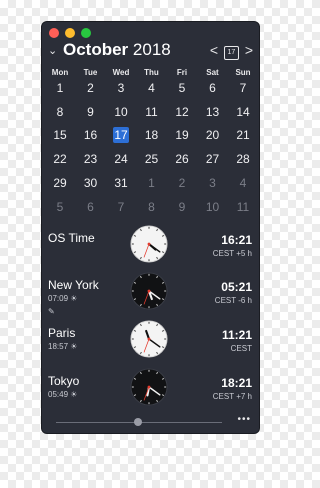 Image resolution: width=320 pixels, height=488 pixels. Describe the element at coordinates (249, 50) in the screenshot. I see `next-month-button: >` at that location.